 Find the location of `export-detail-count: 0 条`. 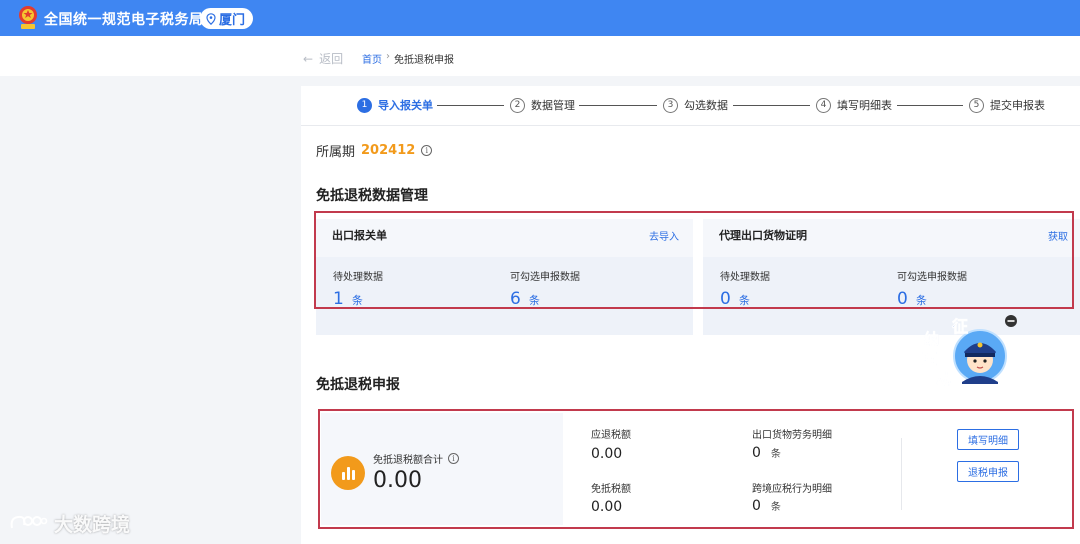

export-detail-count: 0 条 is located at coordinates (766, 453).